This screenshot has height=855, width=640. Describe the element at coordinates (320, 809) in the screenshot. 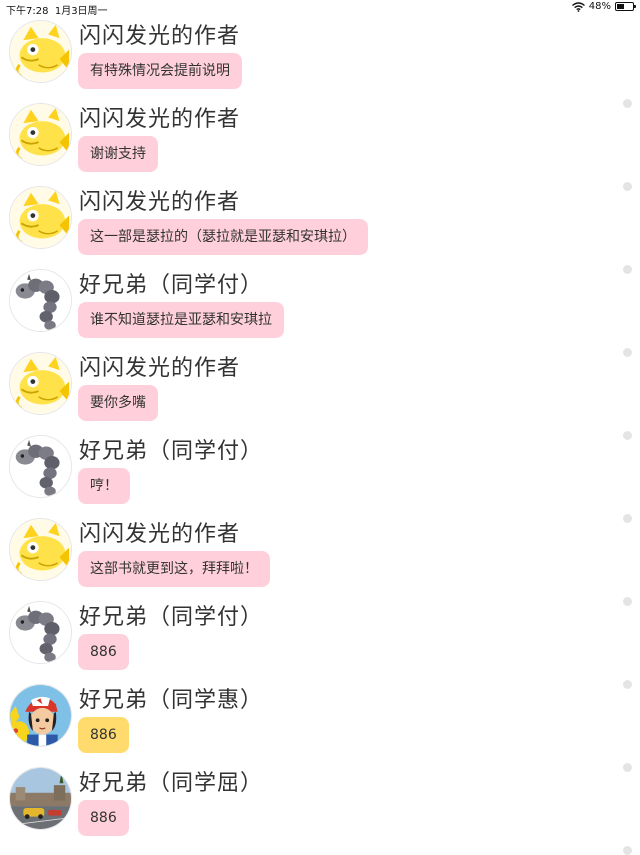

I see `chat-message-row: 好兄弟（同学屈） 886` at that location.